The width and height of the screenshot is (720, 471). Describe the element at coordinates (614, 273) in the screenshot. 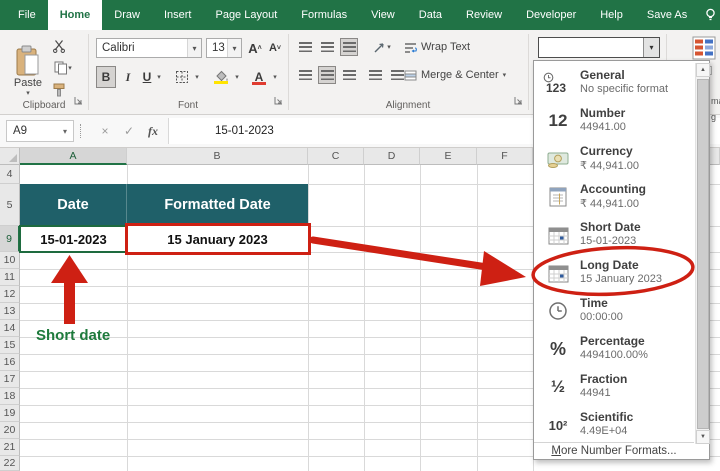

I see `format-option-long-date: Long Date 15 January 2023` at that location.